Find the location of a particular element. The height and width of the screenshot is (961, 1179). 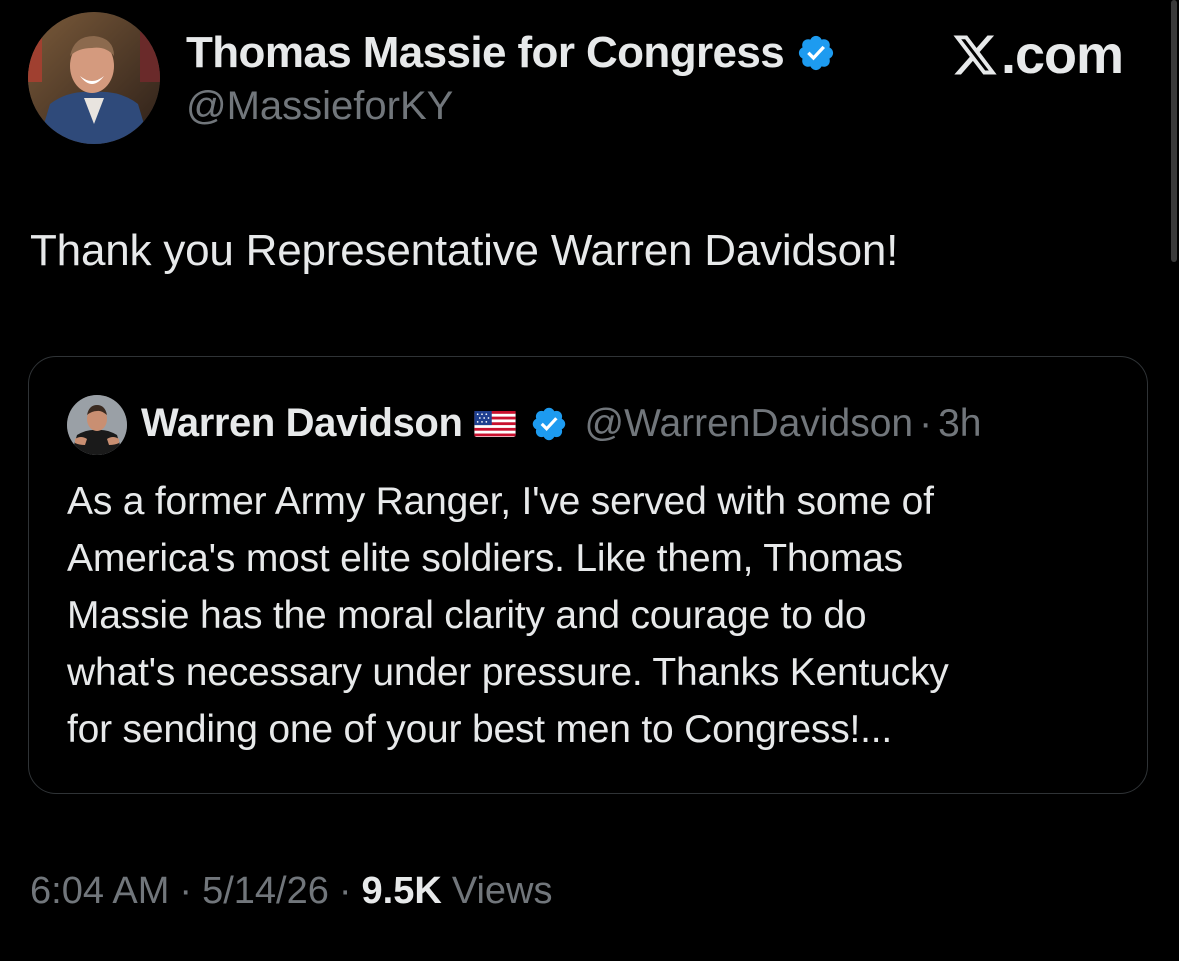

author-name-text: Thomas Massie for Congress is located at coordinates (485, 52).